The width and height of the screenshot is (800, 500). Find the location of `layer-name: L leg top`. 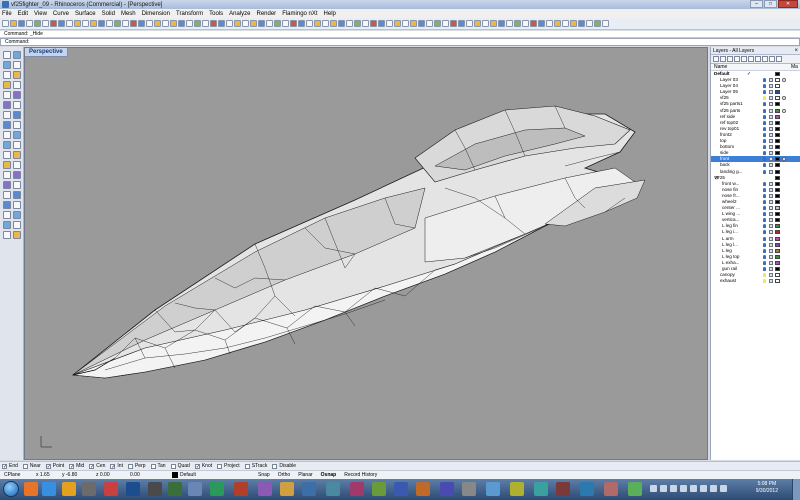

layer-name: L leg top is located at coordinates (730, 257).